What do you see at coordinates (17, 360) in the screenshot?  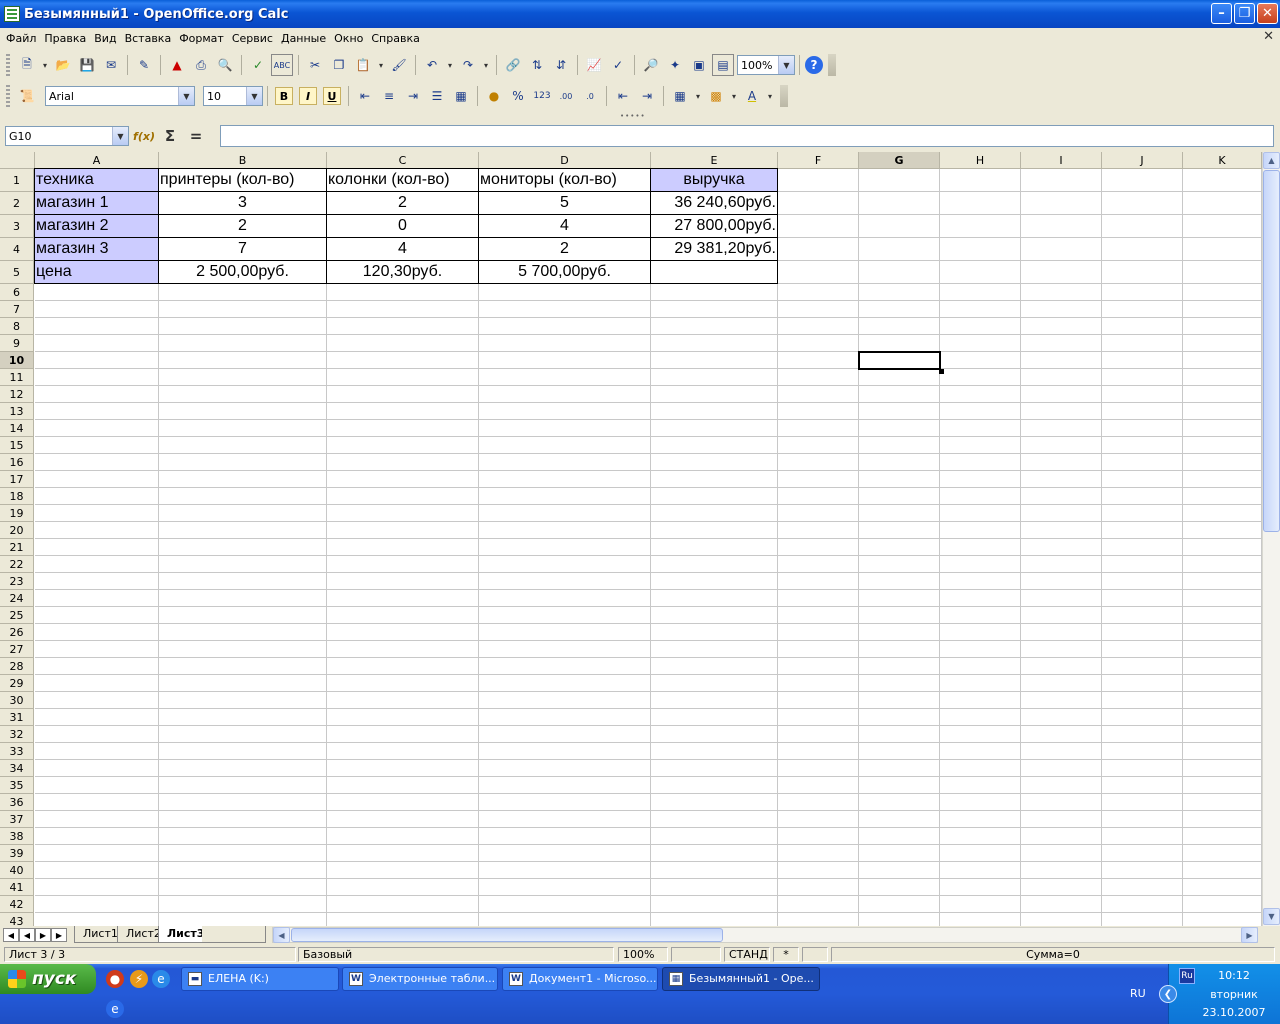 I see `row-header: 10` at bounding box center [17, 360].